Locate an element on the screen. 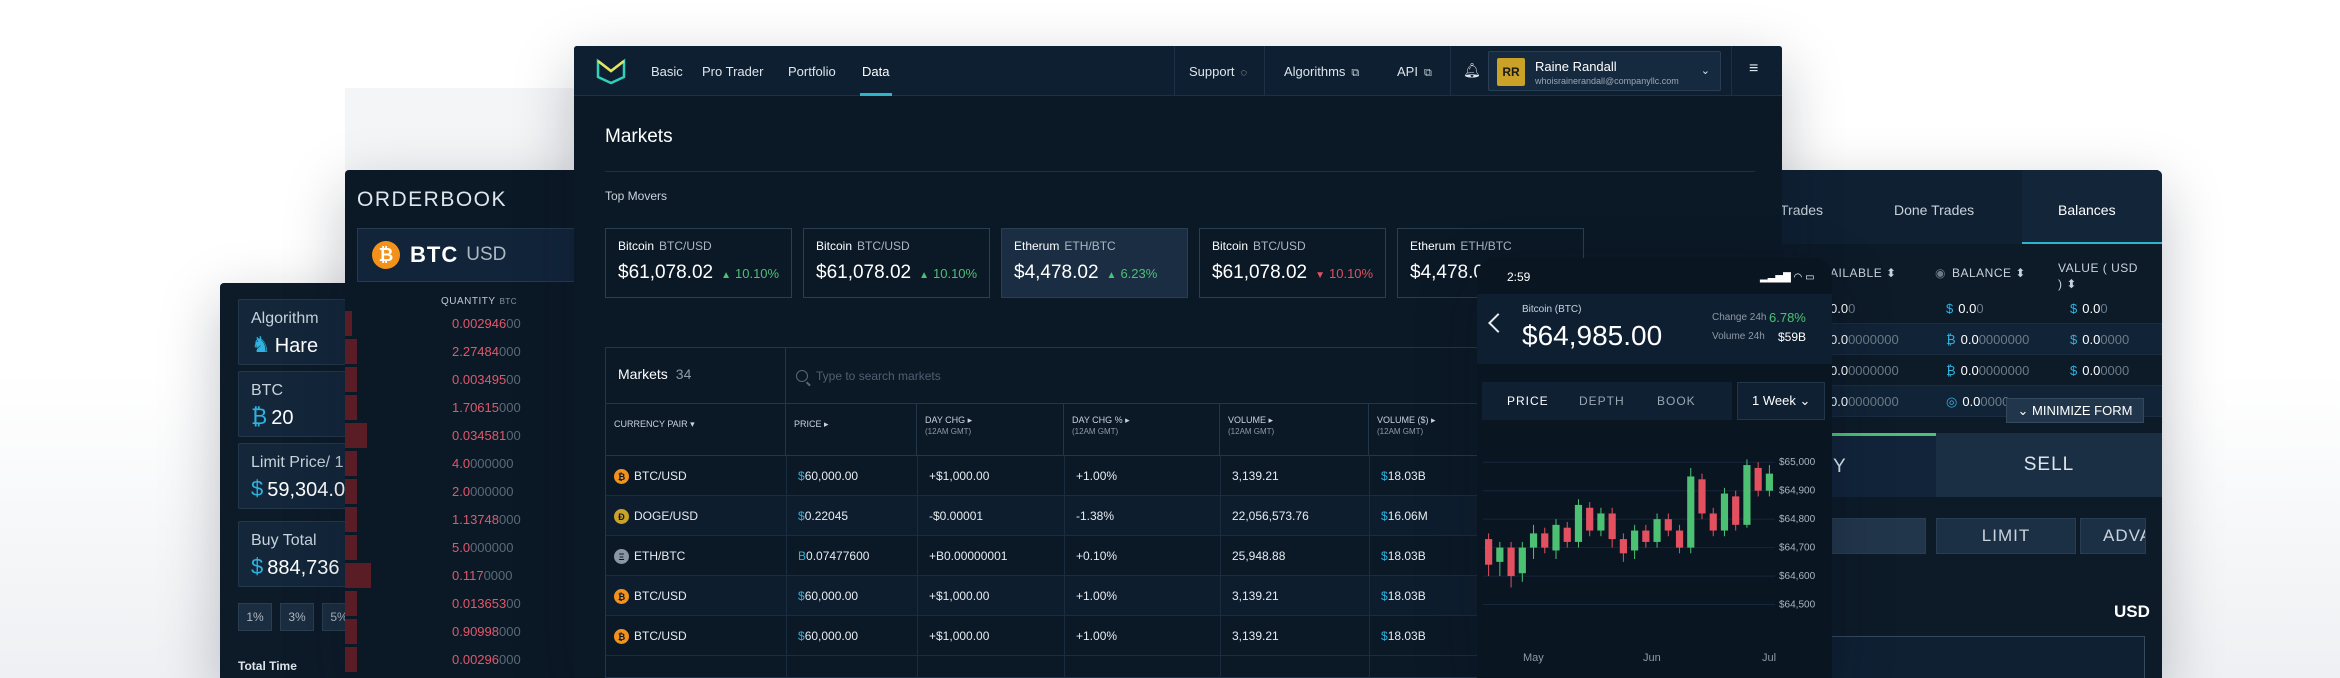 The width and height of the screenshot is (2340, 678). value-column-header: VALUE ( USD) ⬍ is located at coordinates (2098, 276).